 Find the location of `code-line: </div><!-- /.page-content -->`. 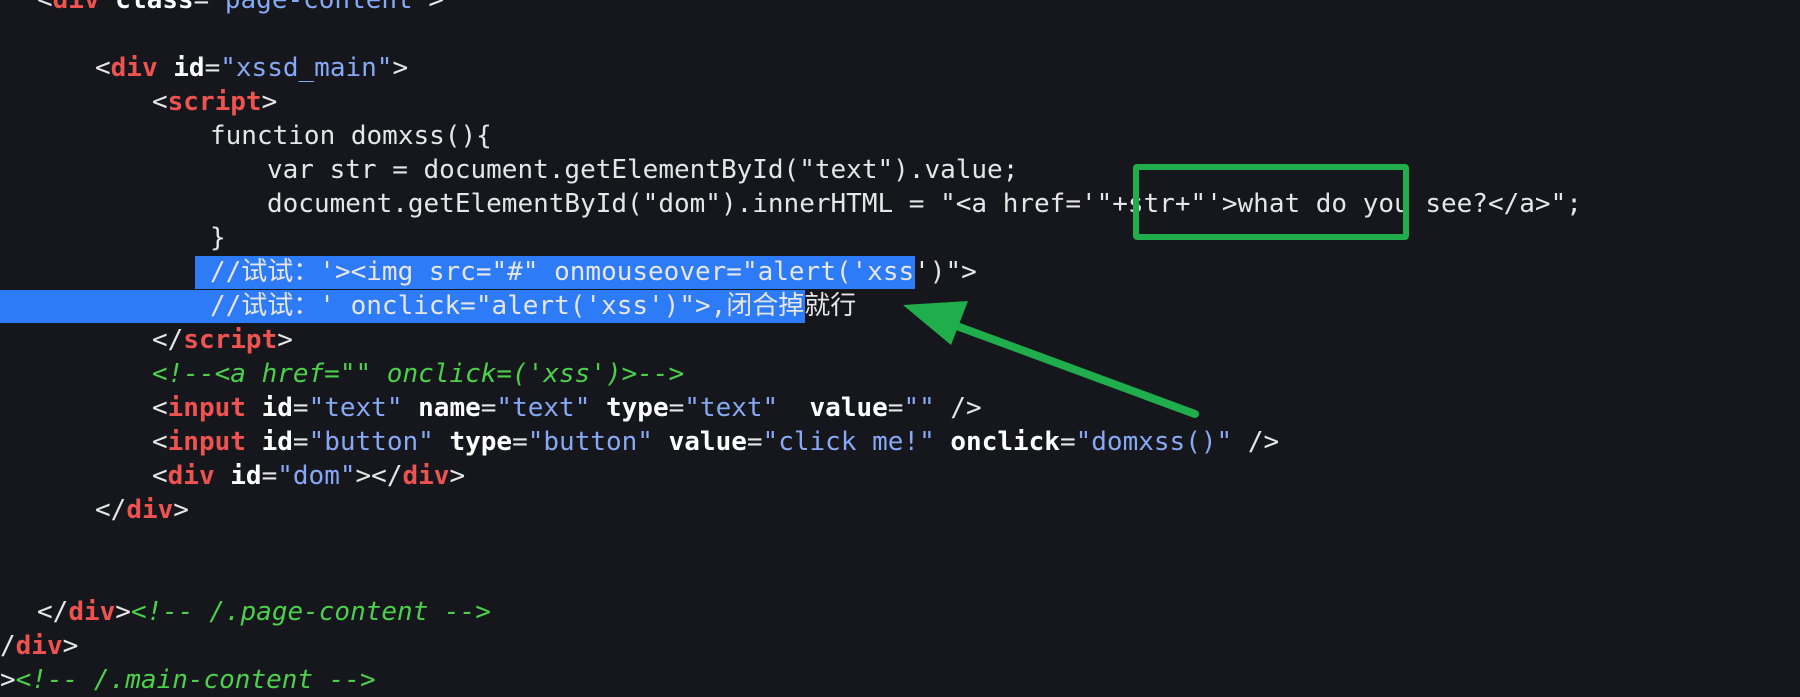

code-line: </div><!-- /.page-content --> is located at coordinates (264, 612).